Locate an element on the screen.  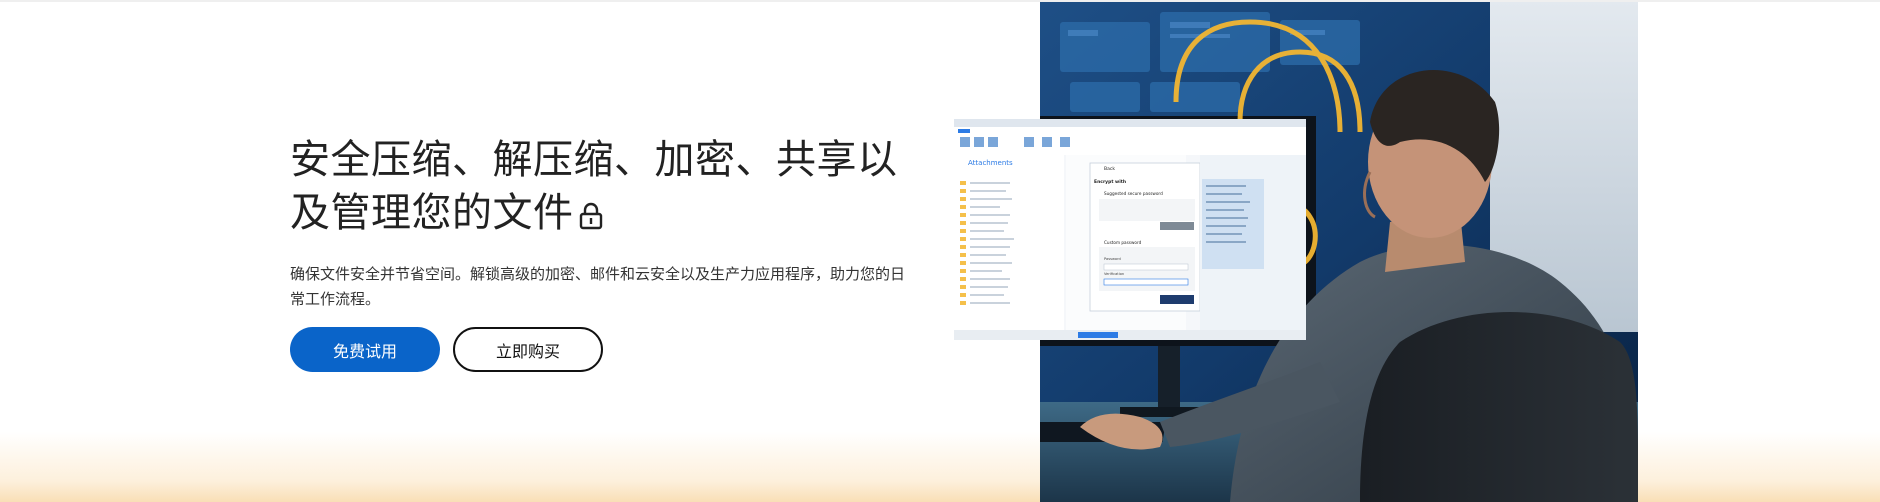
panel-title: Encrypt with is located at coordinates (1110, 182).